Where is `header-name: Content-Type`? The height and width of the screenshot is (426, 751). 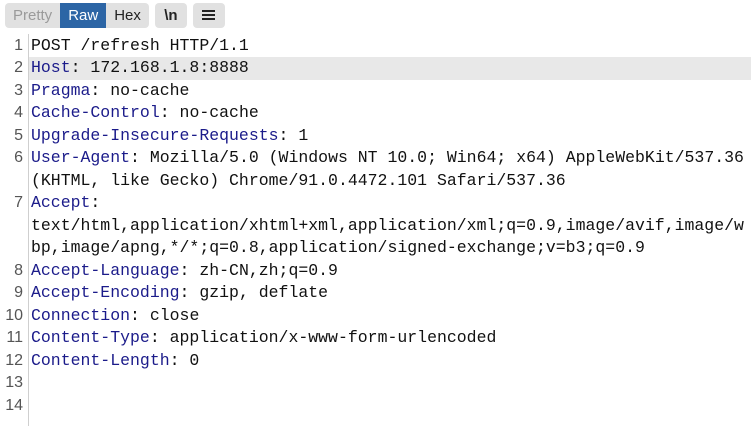 header-name: Content-Type is located at coordinates (90, 337).